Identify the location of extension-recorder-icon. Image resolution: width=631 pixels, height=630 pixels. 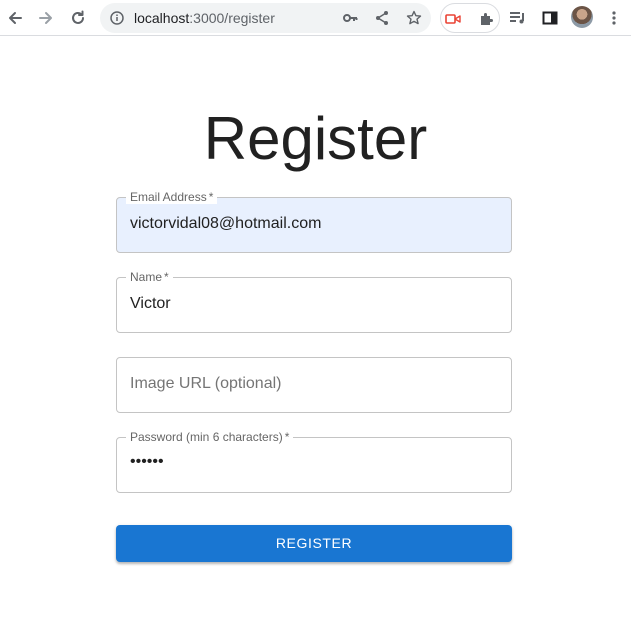
(454, 19).